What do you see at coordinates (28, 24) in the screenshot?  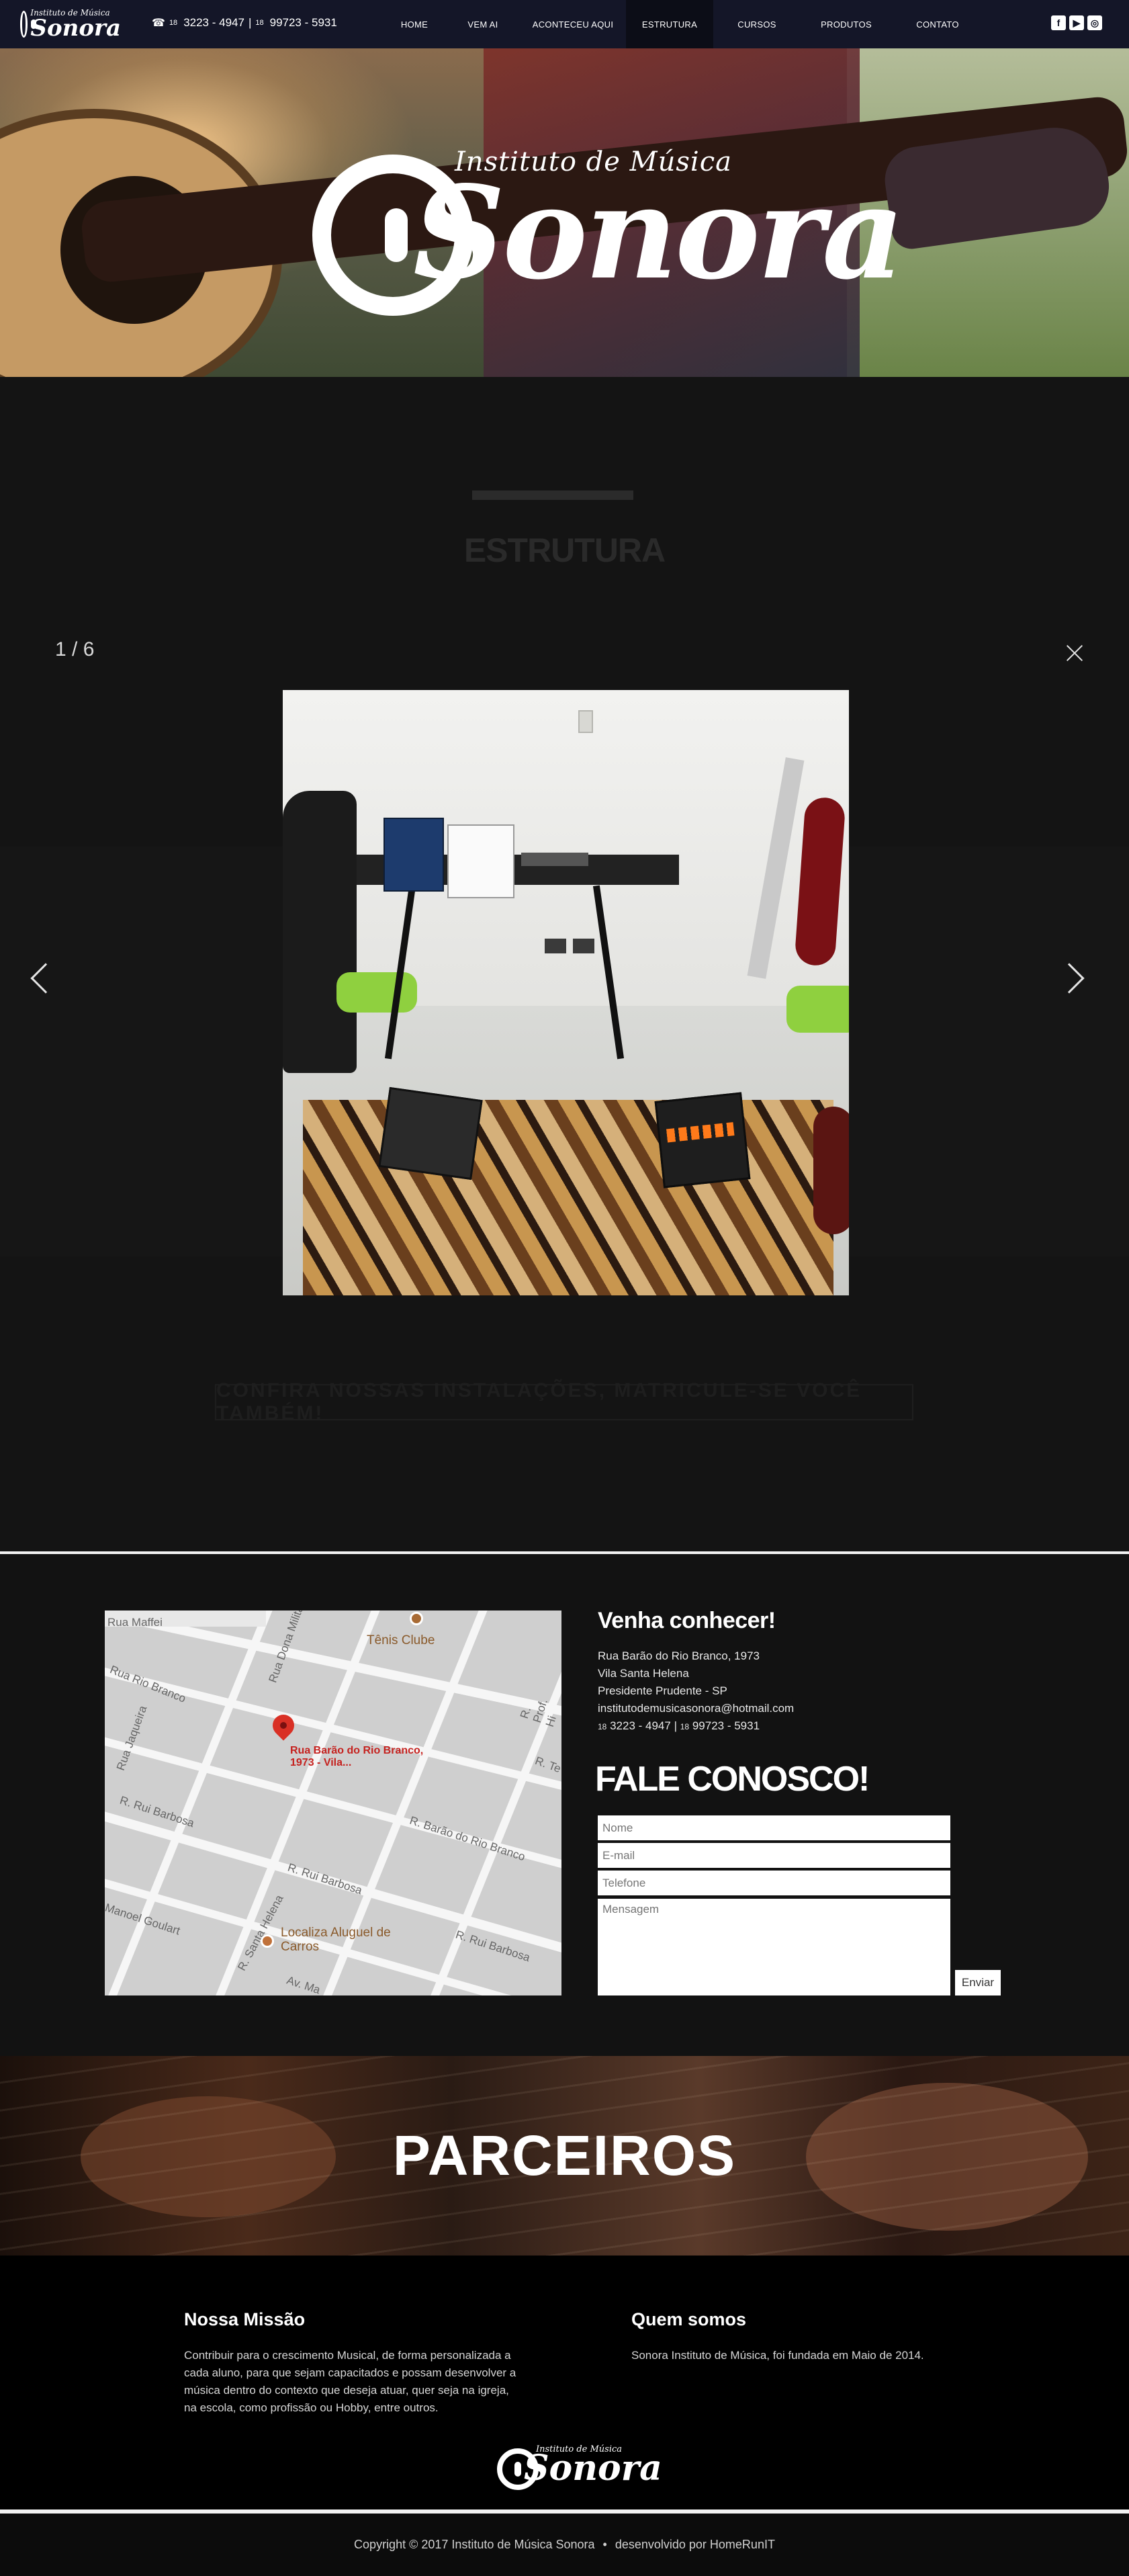 I see `logo-guitar-icon` at bounding box center [28, 24].